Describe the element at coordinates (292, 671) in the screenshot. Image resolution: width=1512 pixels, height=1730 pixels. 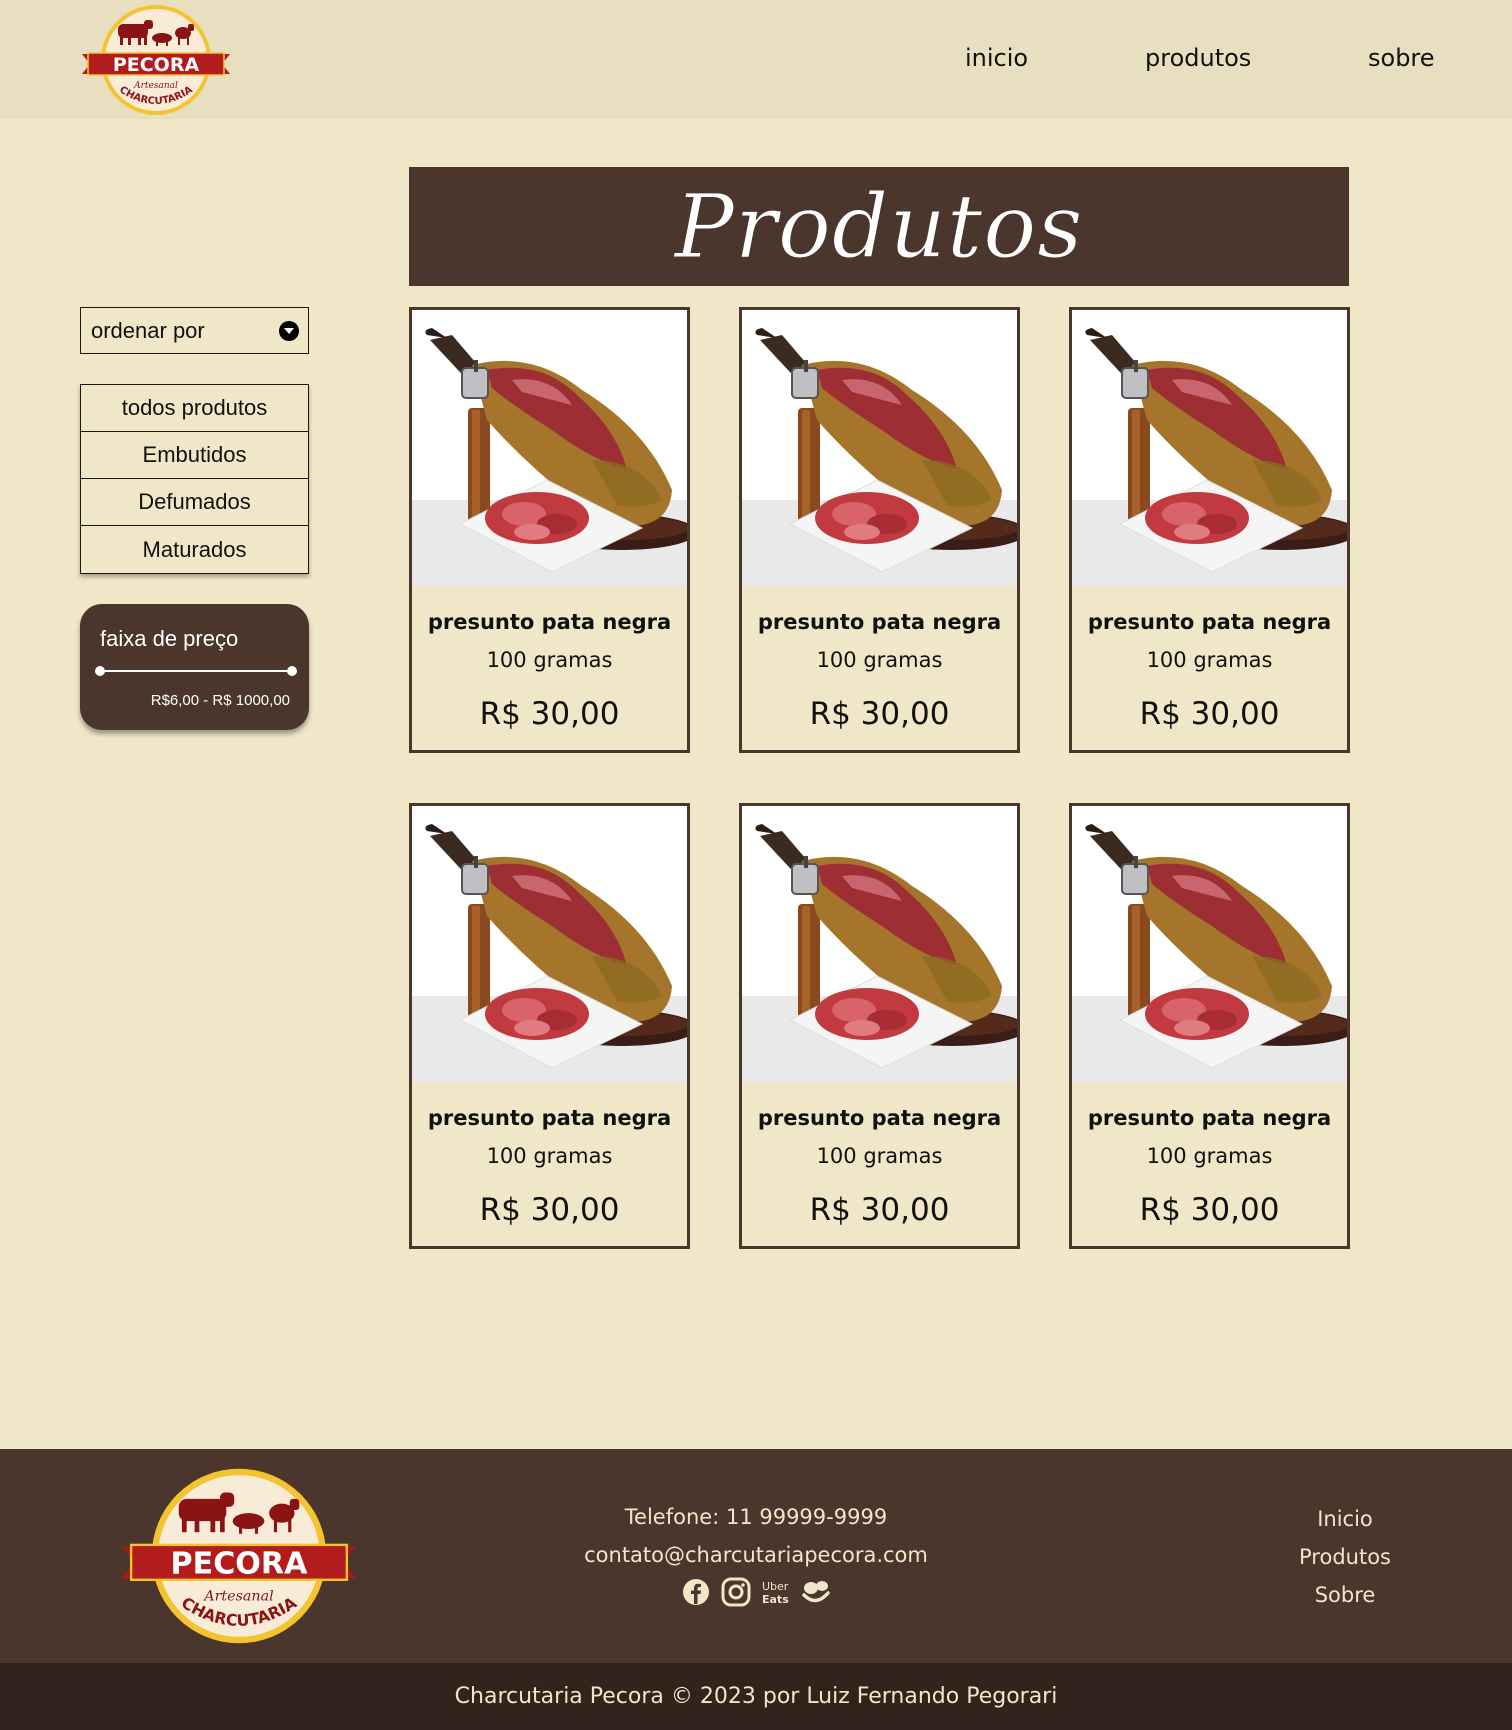
I see `price-slider-max-handle` at that location.